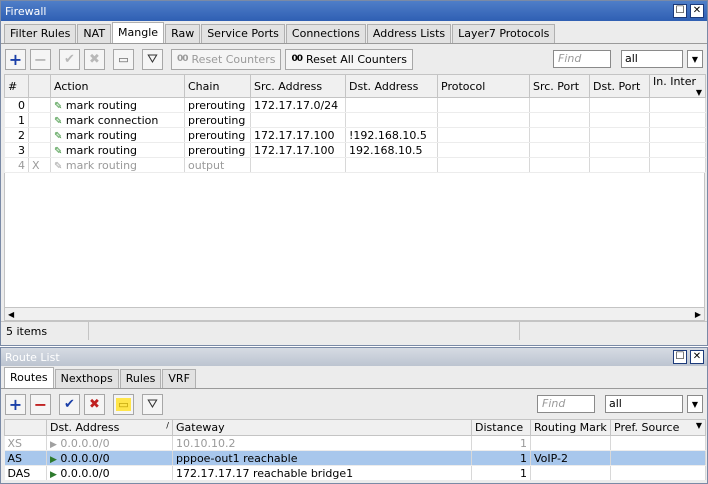 The image size is (708, 484). I want to click on col-pref-source-label: Pref. Source, so click(647, 427).